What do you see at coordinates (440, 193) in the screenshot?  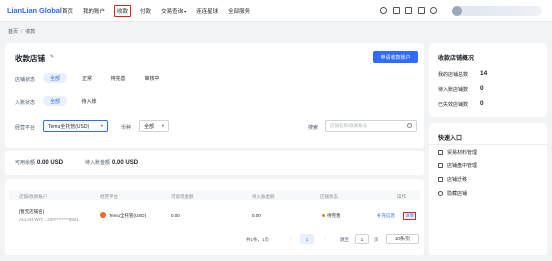 I see `eye-hide-icon` at bounding box center [440, 193].